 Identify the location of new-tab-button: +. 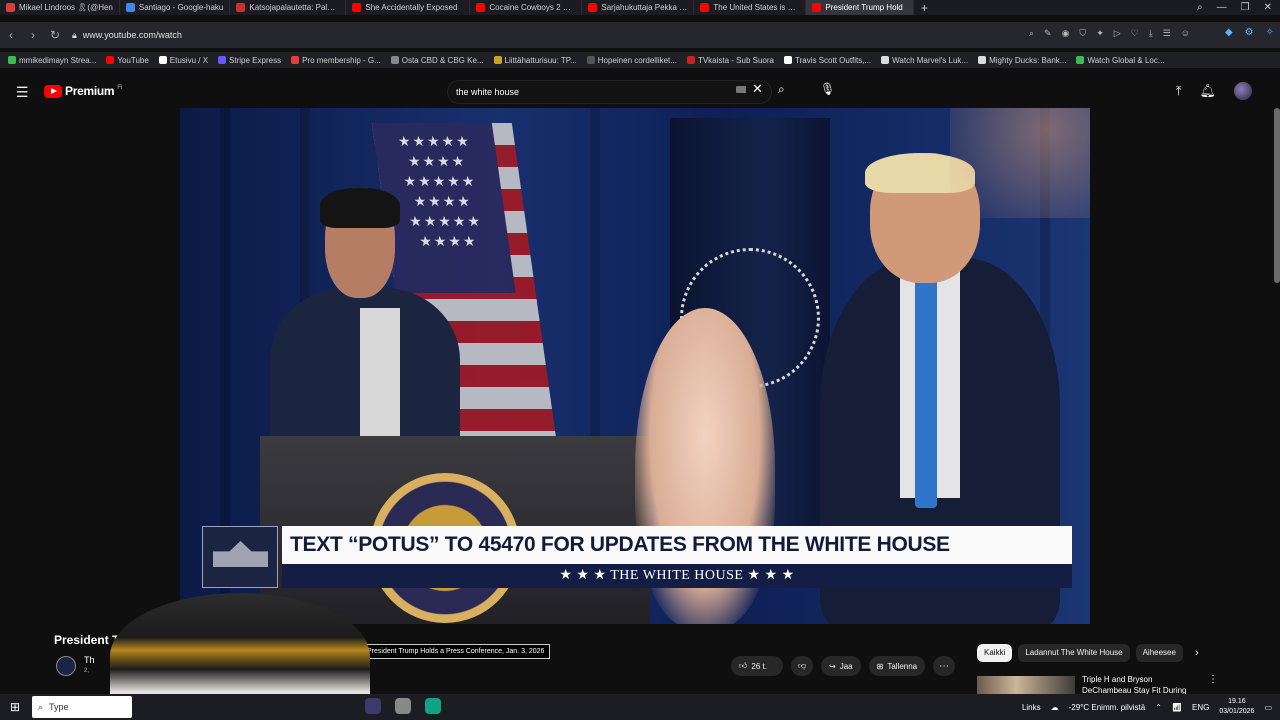
(924, 8).